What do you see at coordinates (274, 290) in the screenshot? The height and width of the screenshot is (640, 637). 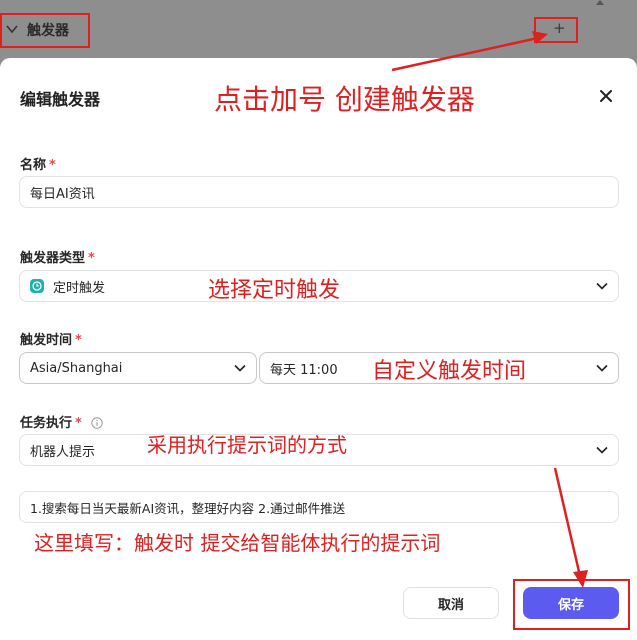 I see `annotation-select-timer: 选择定时触发` at bounding box center [274, 290].